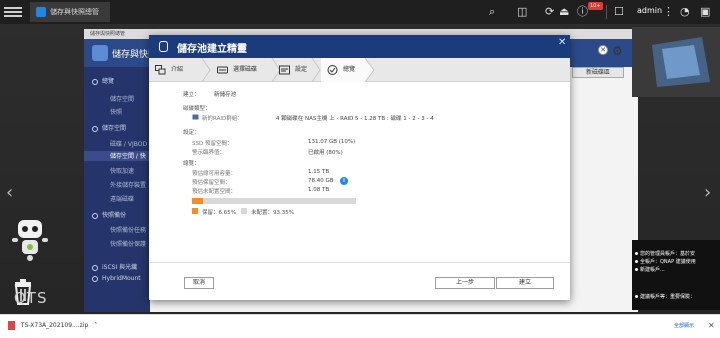 This screenshot has width=720, height=338. Describe the element at coordinates (122, 98) in the screenshot. I see `sidebar-item-storage: 儲存空間` at that location.